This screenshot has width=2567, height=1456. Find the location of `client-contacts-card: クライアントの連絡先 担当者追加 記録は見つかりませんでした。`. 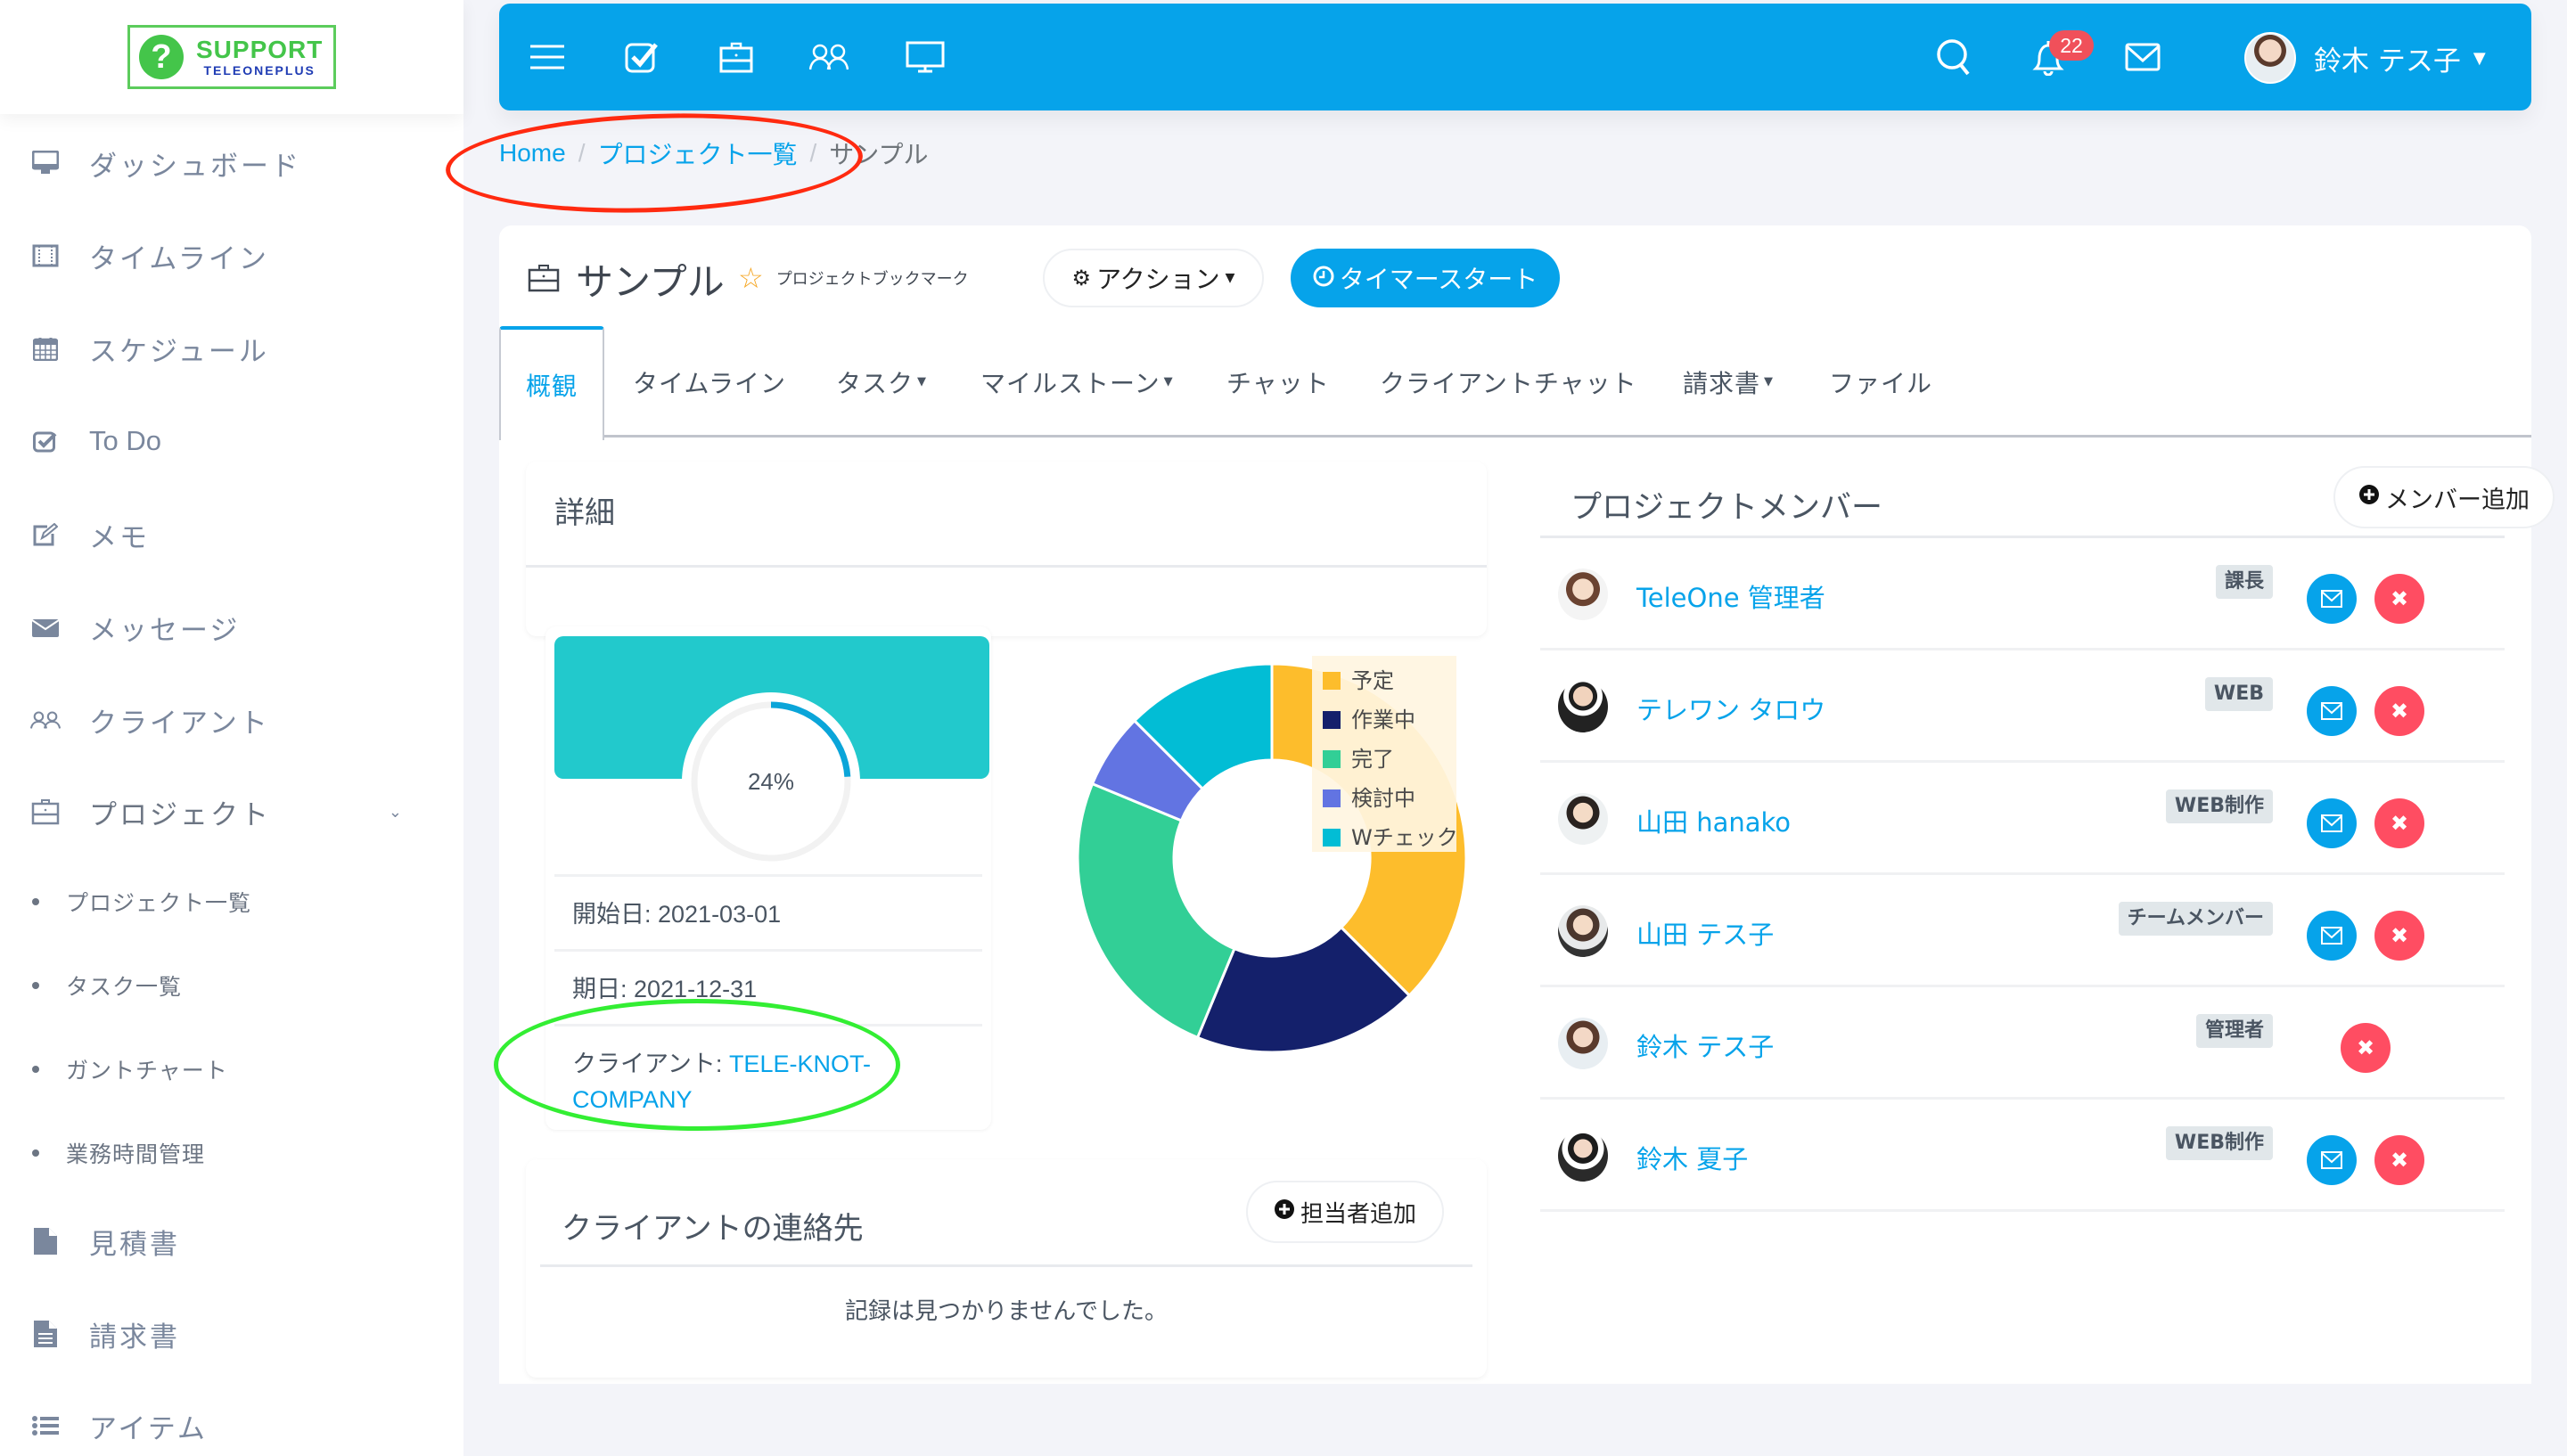

client-contacts-card: クライアントの連絡先 担当者追加 記録は見つかりませんでした。 is located at coordinates (1007, 1268).